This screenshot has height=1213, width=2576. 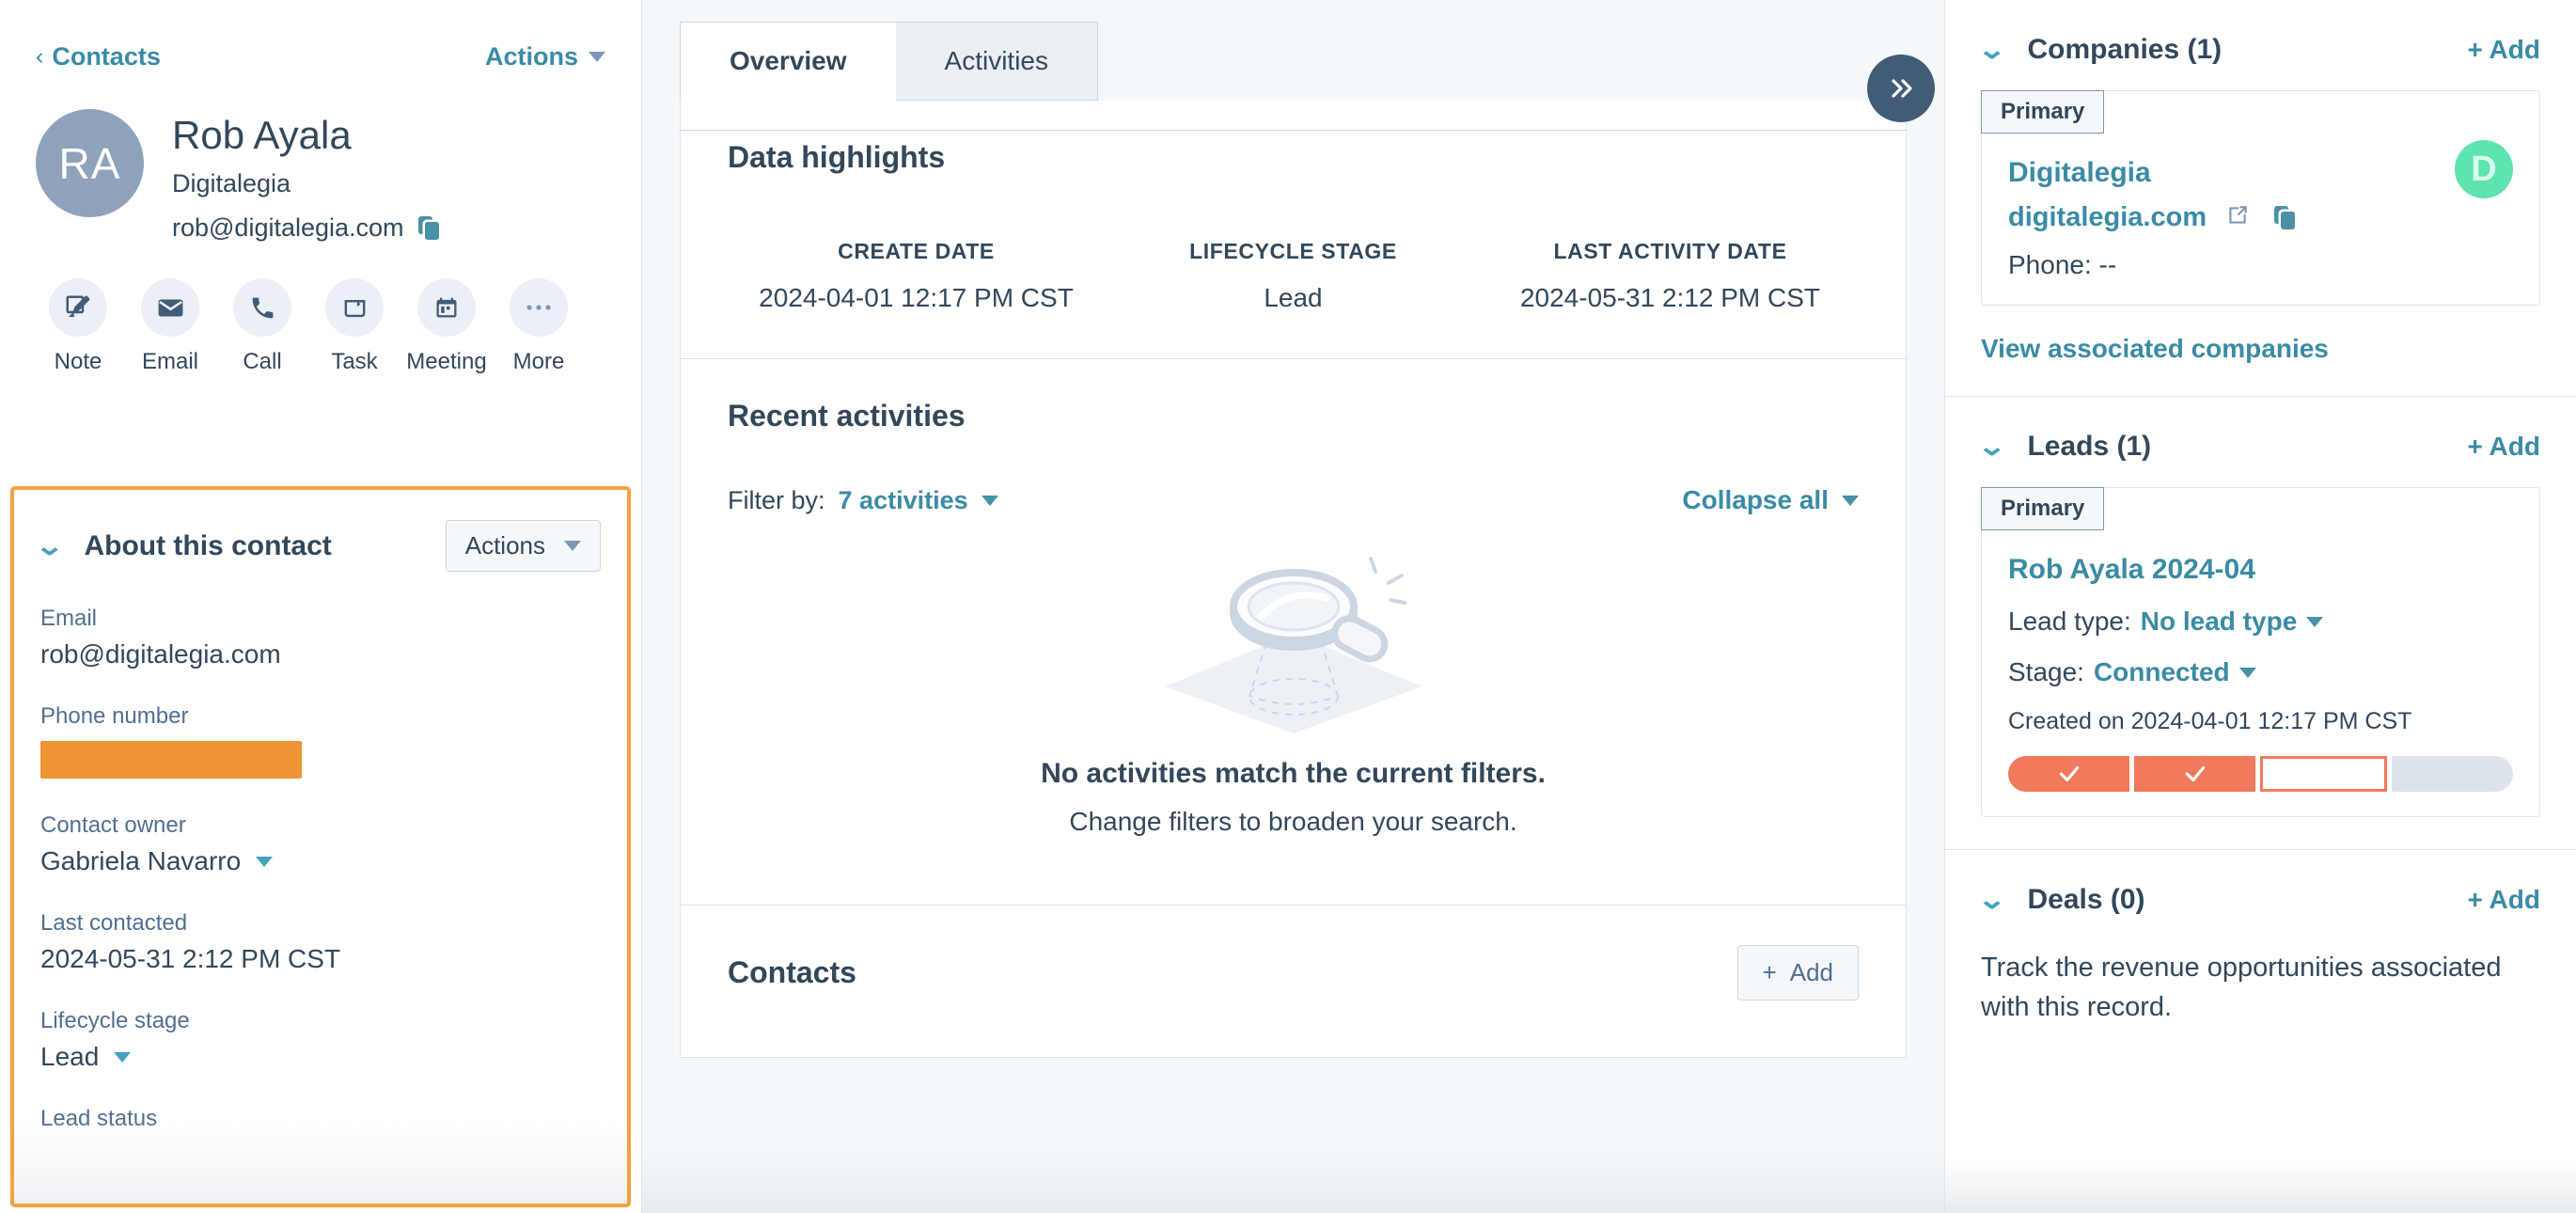 I want to click on quick-action-meeting: Meeting, so click(x=447, y=326).